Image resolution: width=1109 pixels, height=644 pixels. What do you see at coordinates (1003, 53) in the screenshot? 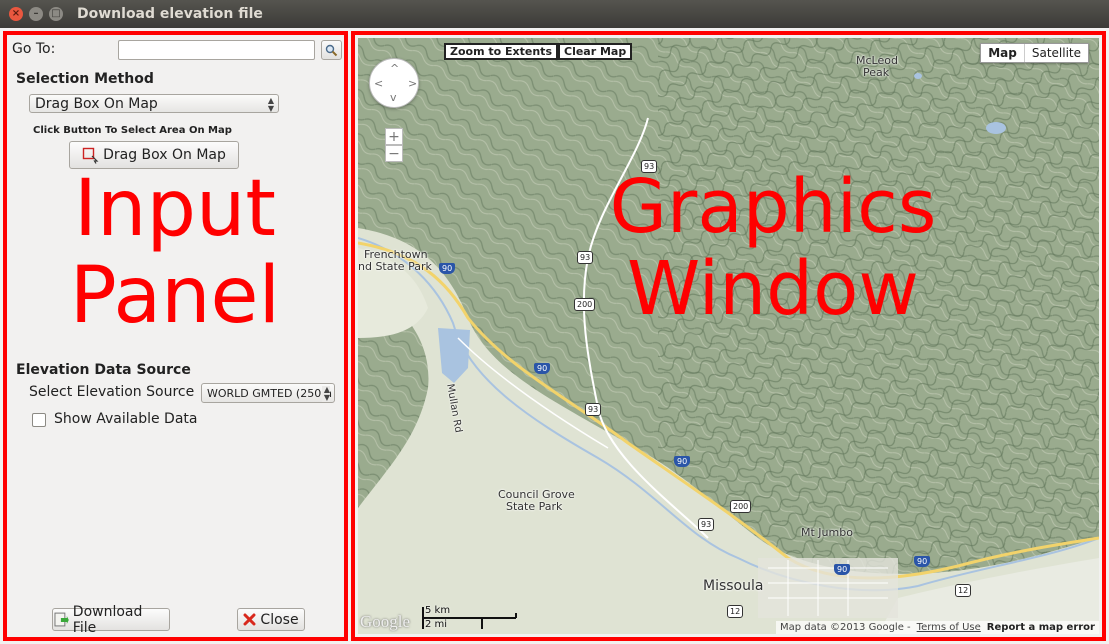
I see `map-type-map-button: Map` at bounding box center [1003, 53].